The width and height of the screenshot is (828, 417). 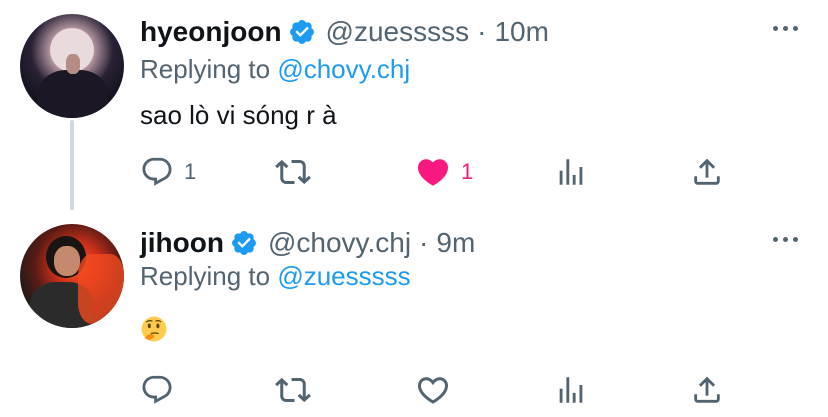 What do you see at coordinates (190, 171) in the screenshot?
I see `reply-count: 1` at bounding box center [190, 171].